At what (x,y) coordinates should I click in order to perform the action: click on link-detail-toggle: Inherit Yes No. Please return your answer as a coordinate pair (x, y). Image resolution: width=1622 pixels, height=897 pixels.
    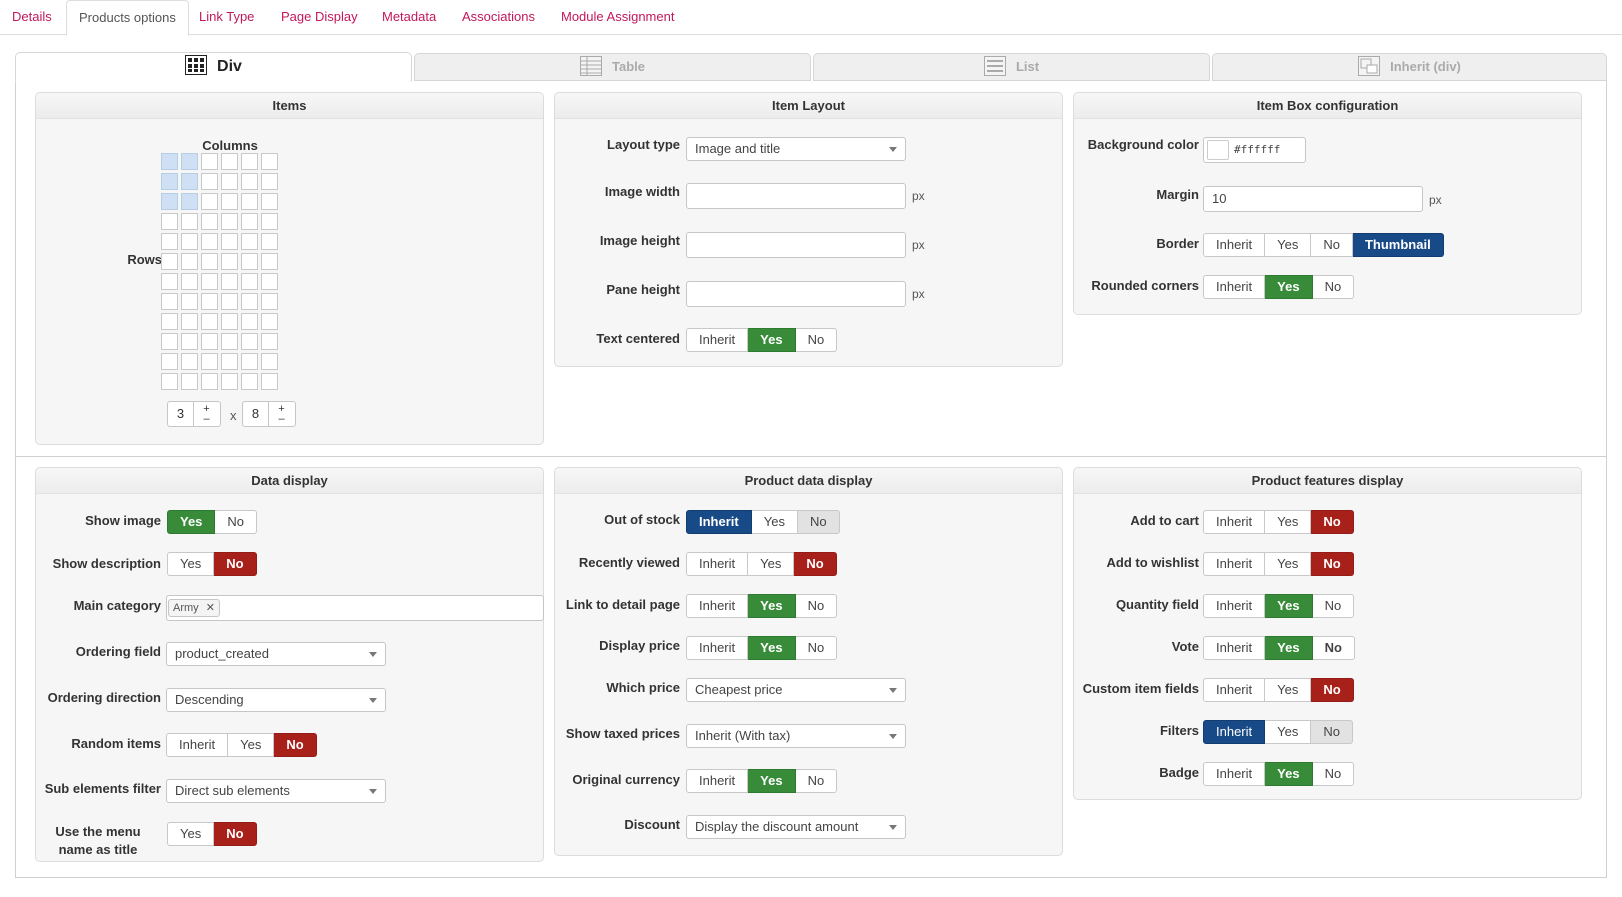
    Looking at the image, I should click on (762, 606).